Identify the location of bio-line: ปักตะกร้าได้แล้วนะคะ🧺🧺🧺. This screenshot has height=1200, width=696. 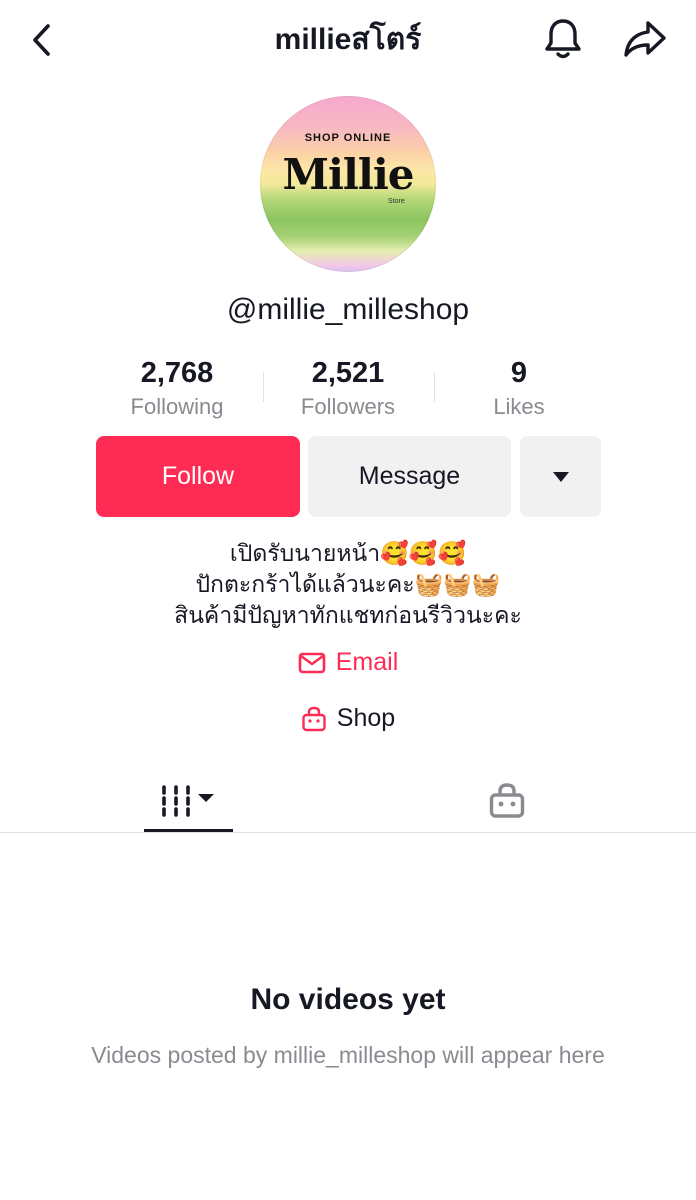
(348, 584).